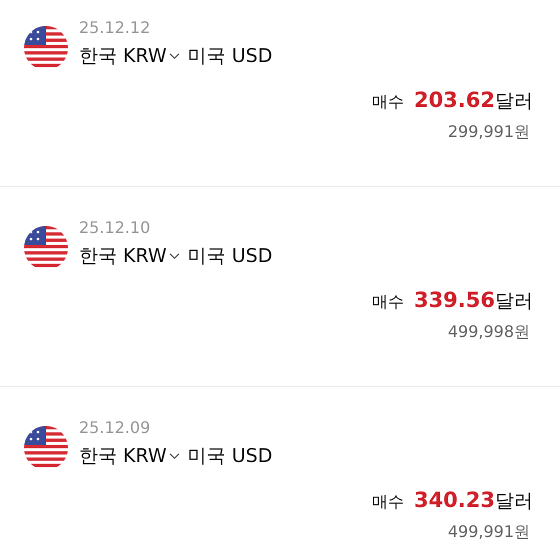 The image size is (560, 560). I want to click on amount-value: 203.62, so click(454, 100).